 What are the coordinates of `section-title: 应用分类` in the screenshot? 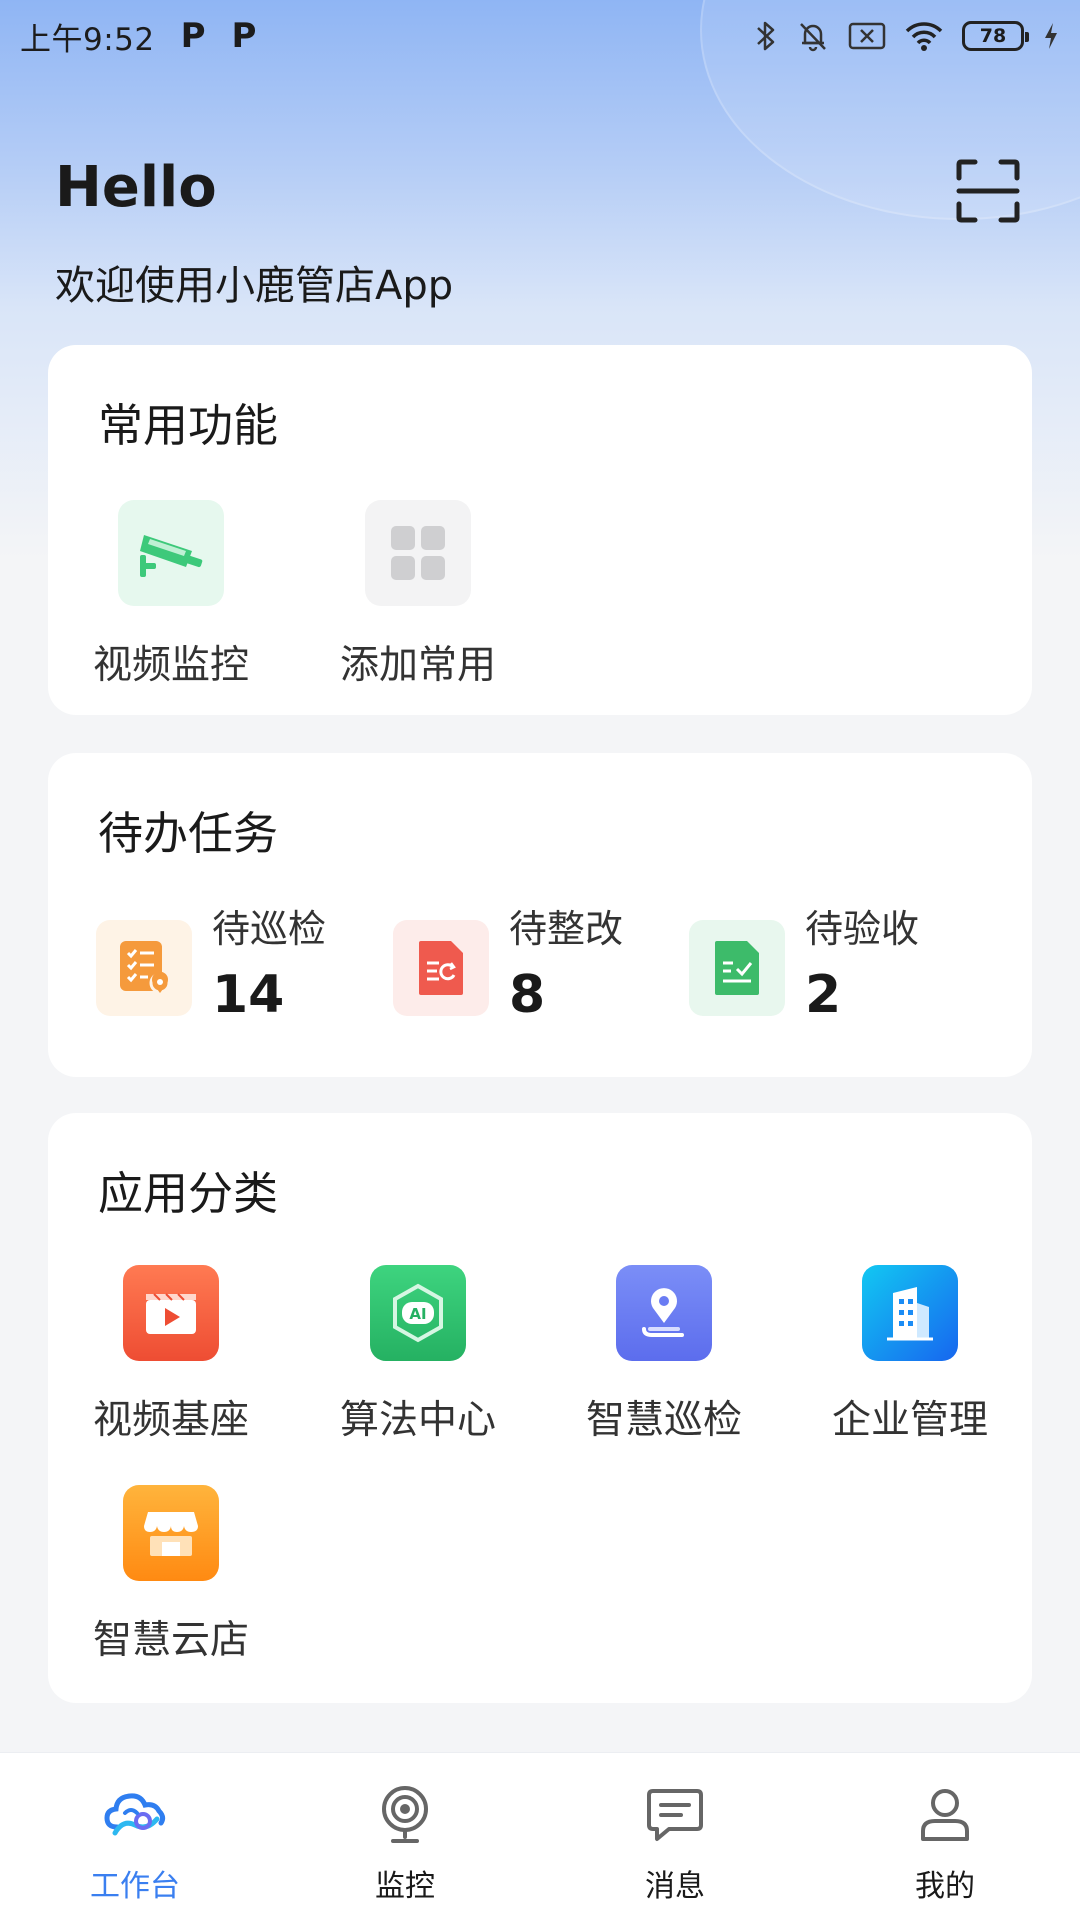 It's located at (188, 1193).